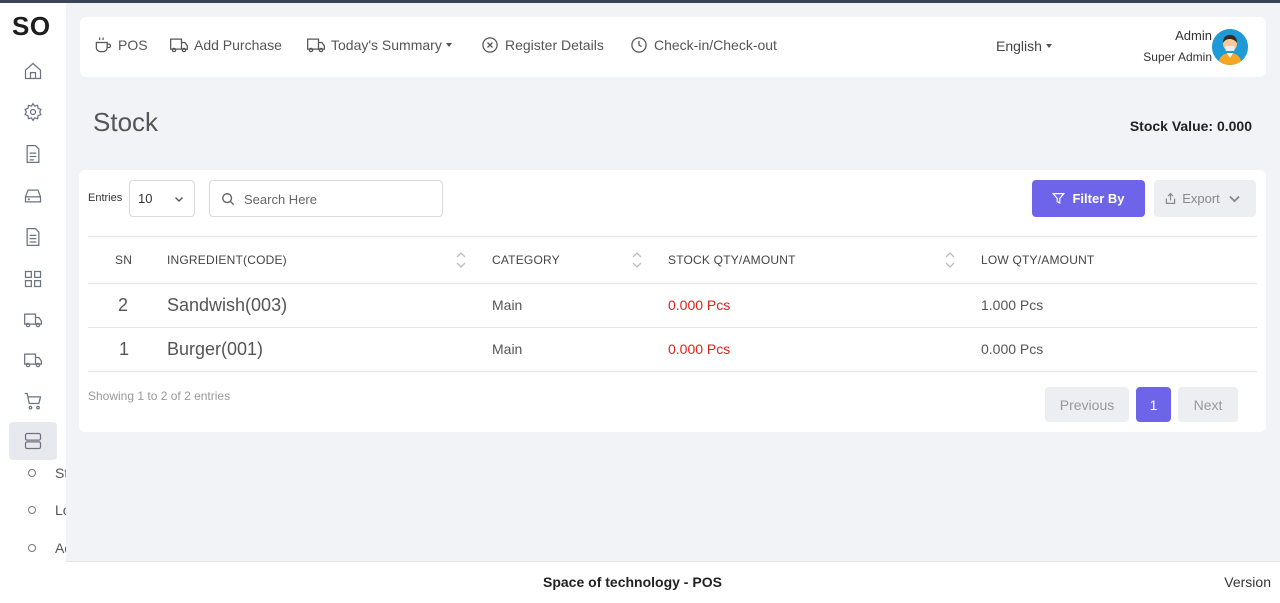 The image size is (1280, 603). I want to click on nav-add-purchase: Add Purchase, so click(225, 45).